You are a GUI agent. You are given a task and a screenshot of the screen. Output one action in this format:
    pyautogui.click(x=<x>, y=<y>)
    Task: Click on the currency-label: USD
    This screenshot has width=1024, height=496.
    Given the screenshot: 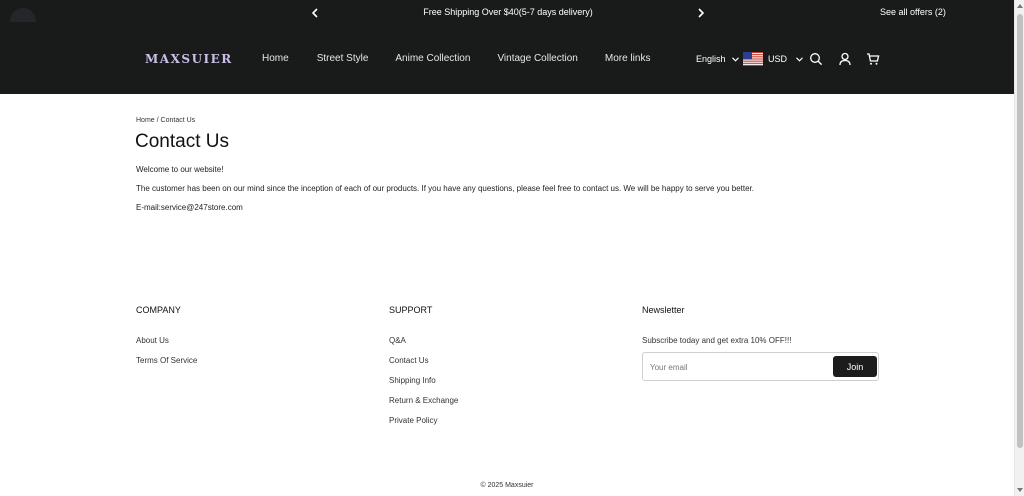 What is the action you would take?
    pyautogui.click(x=778, y=59)
    